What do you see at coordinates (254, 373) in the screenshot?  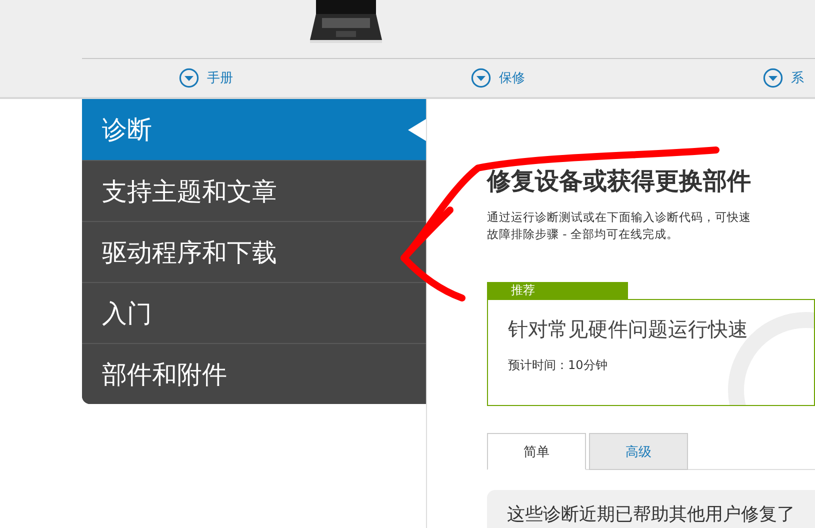 I see `sidebar-item: 部件和附件` at bounding box center [254, 373].